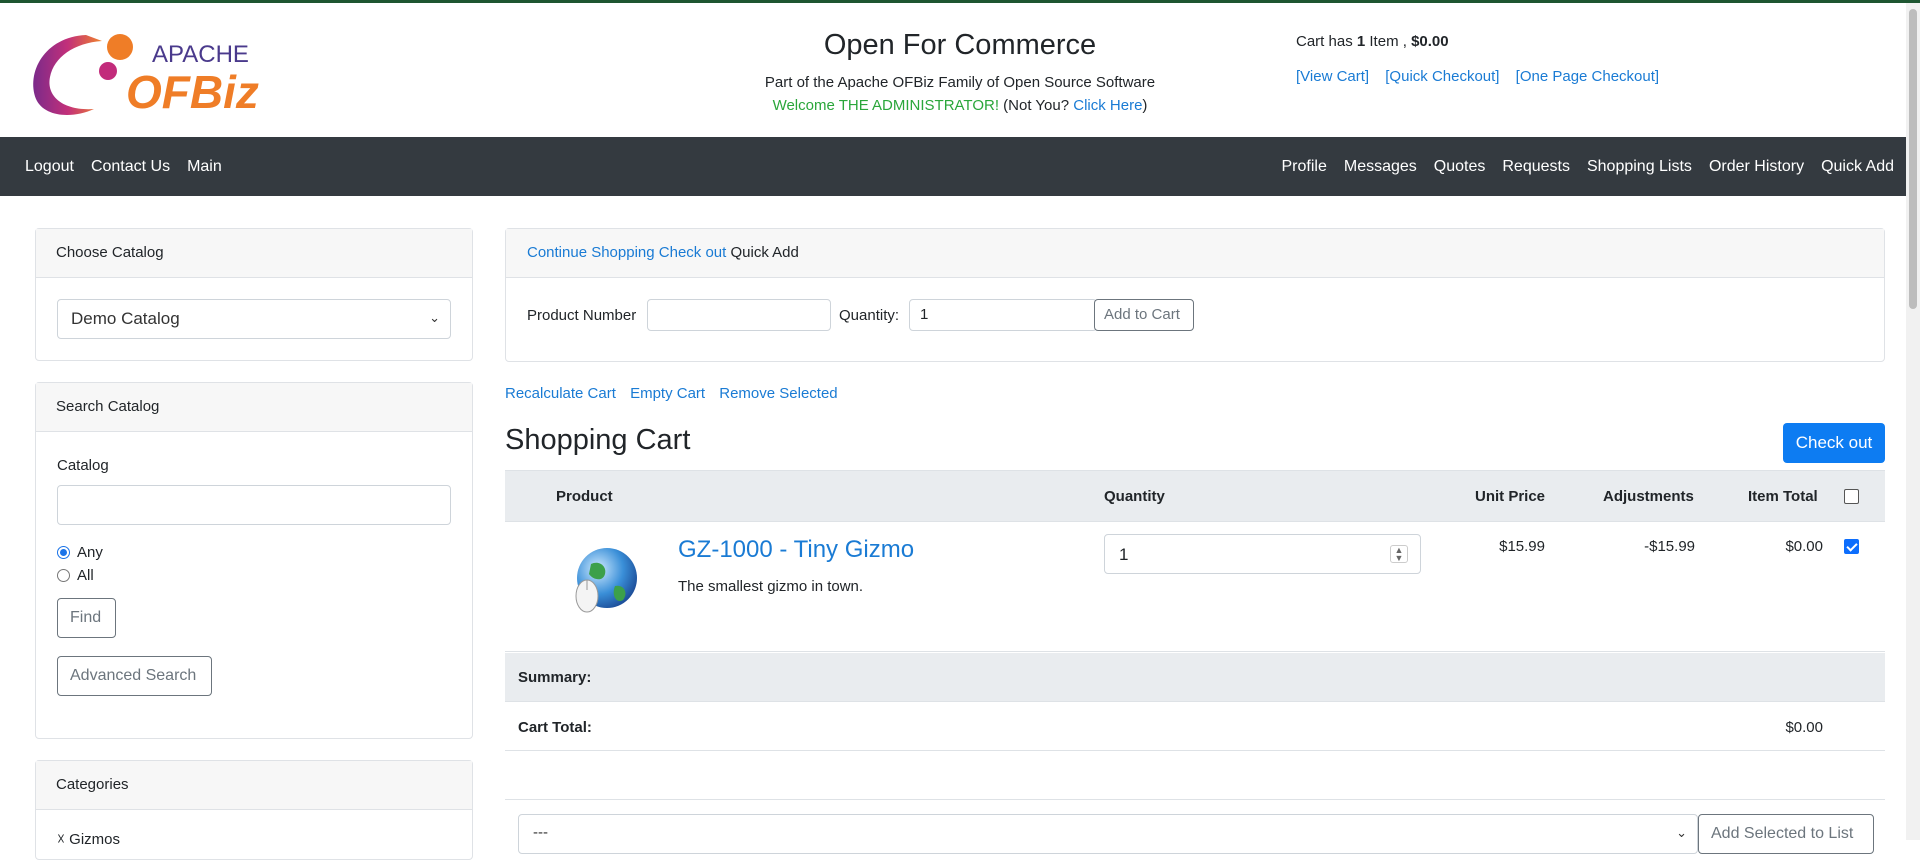 The height and width of the screenshot is (868, 1920). I want to click on choose-catalog-title: Choose Catalog, so click(254, 253).